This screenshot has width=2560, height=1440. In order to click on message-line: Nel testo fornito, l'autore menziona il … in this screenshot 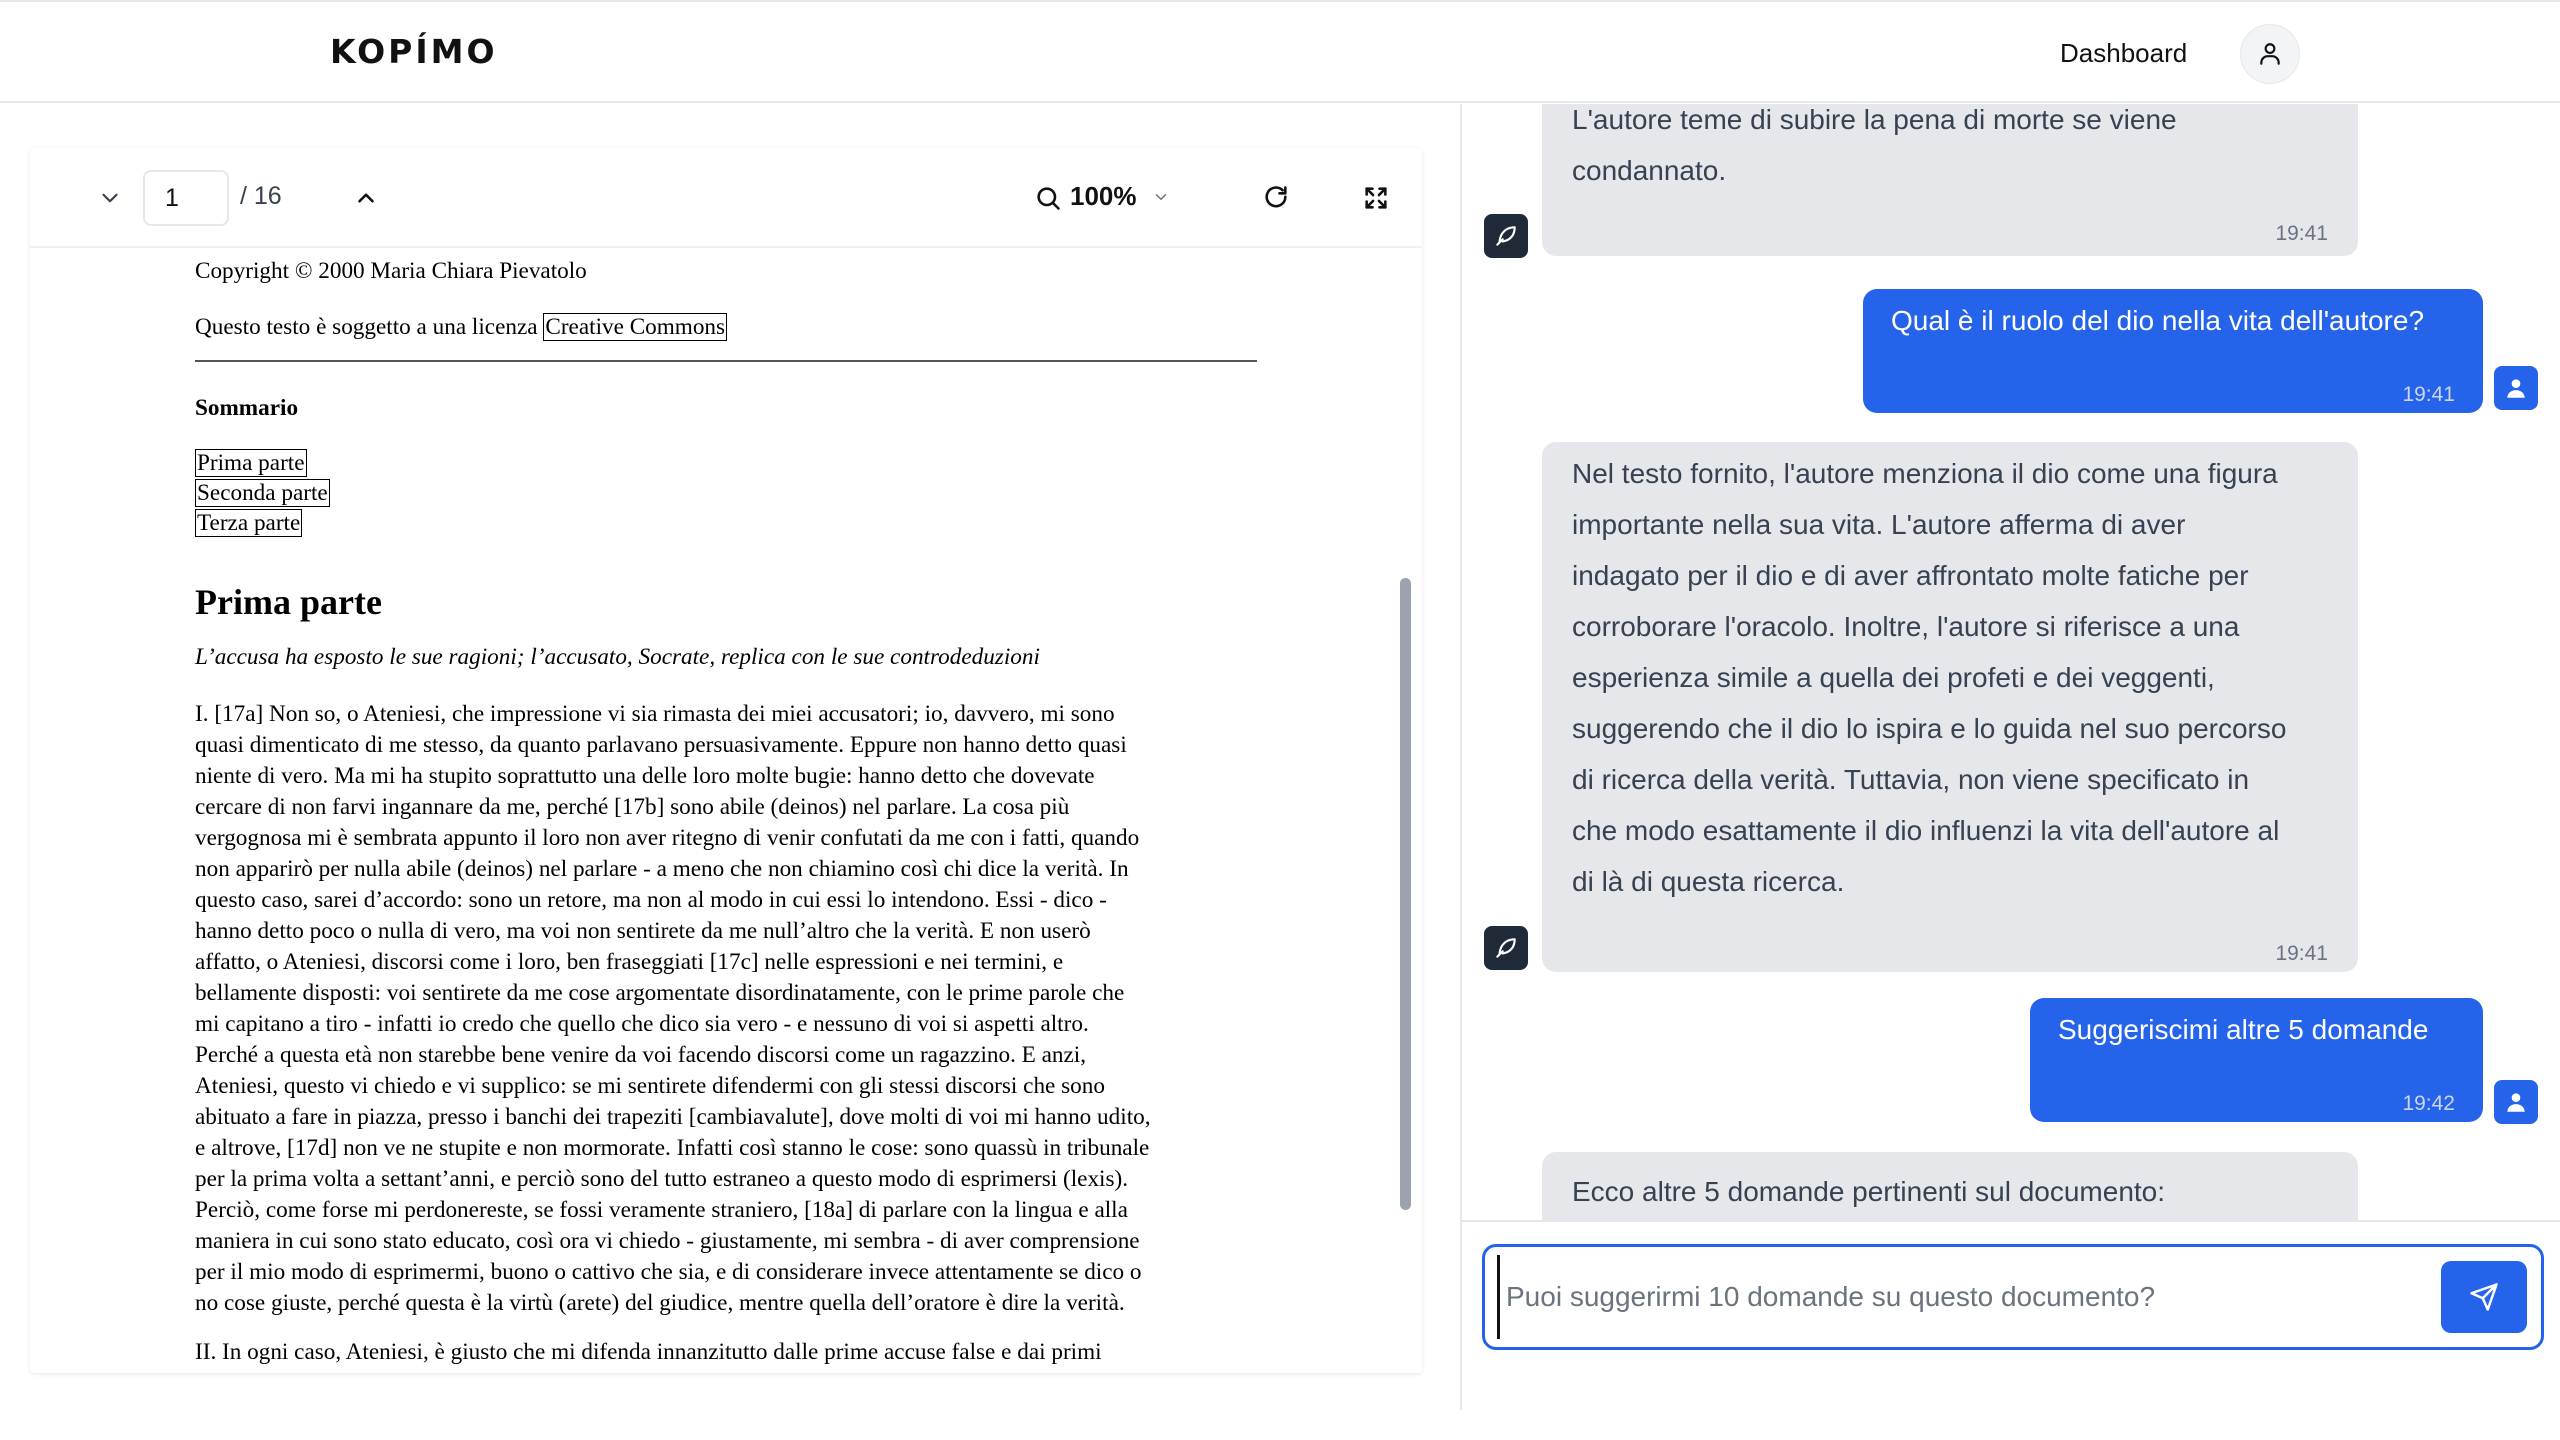, I will do `click(1925, 473)`.